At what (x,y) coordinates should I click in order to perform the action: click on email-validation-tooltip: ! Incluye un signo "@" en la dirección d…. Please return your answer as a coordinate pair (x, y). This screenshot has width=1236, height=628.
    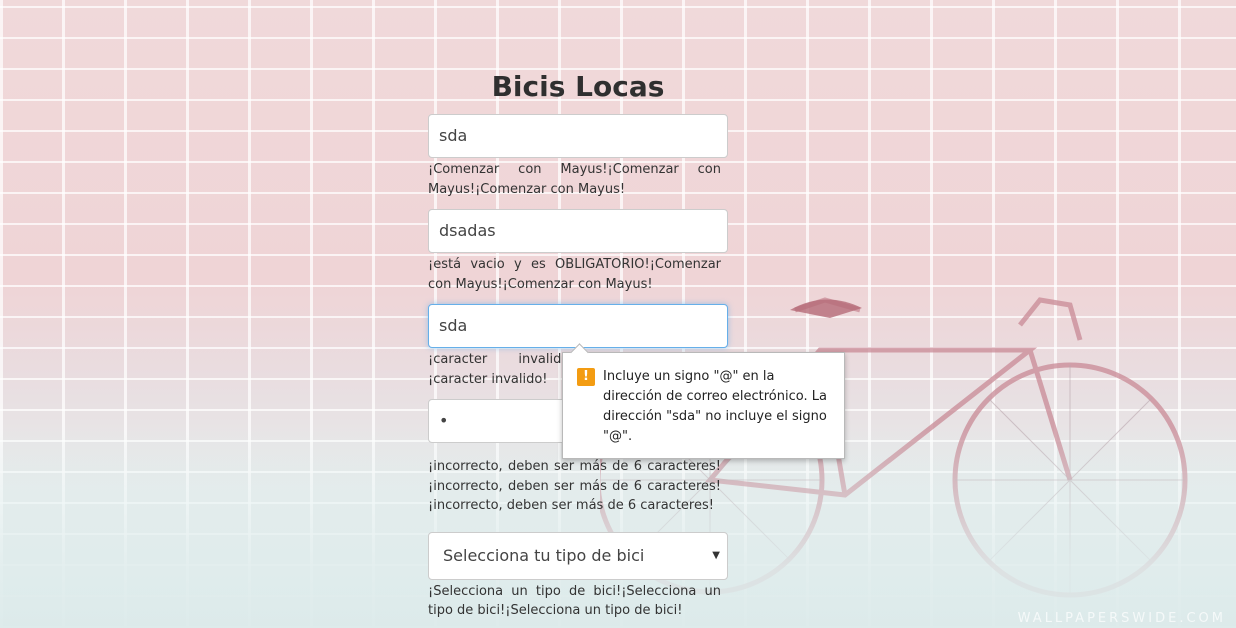
    Looking at the image, I should click on (703, 405).